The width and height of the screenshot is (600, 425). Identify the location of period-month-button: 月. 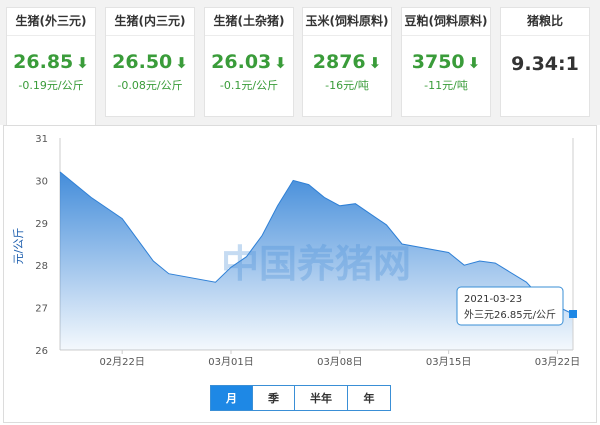
(231, 398).